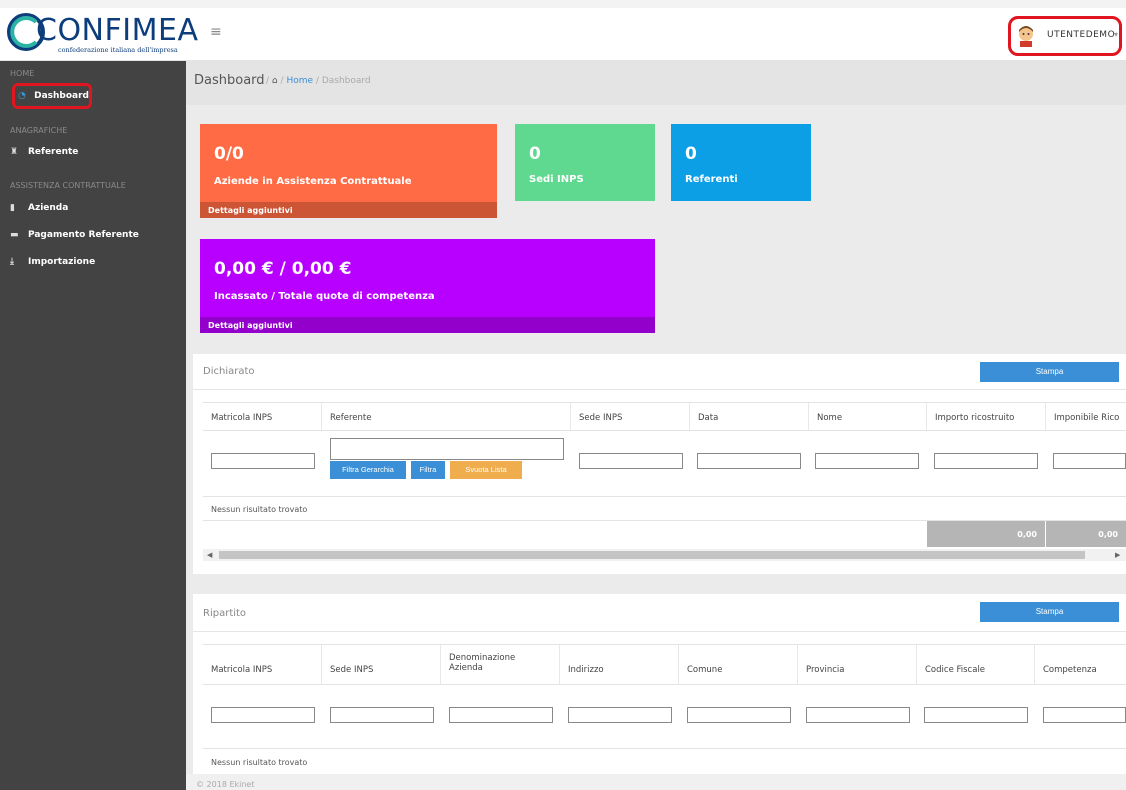 The width and height of the screenshot is (1126, 790). I want to click on column-header: Comune, so click(738, 664).